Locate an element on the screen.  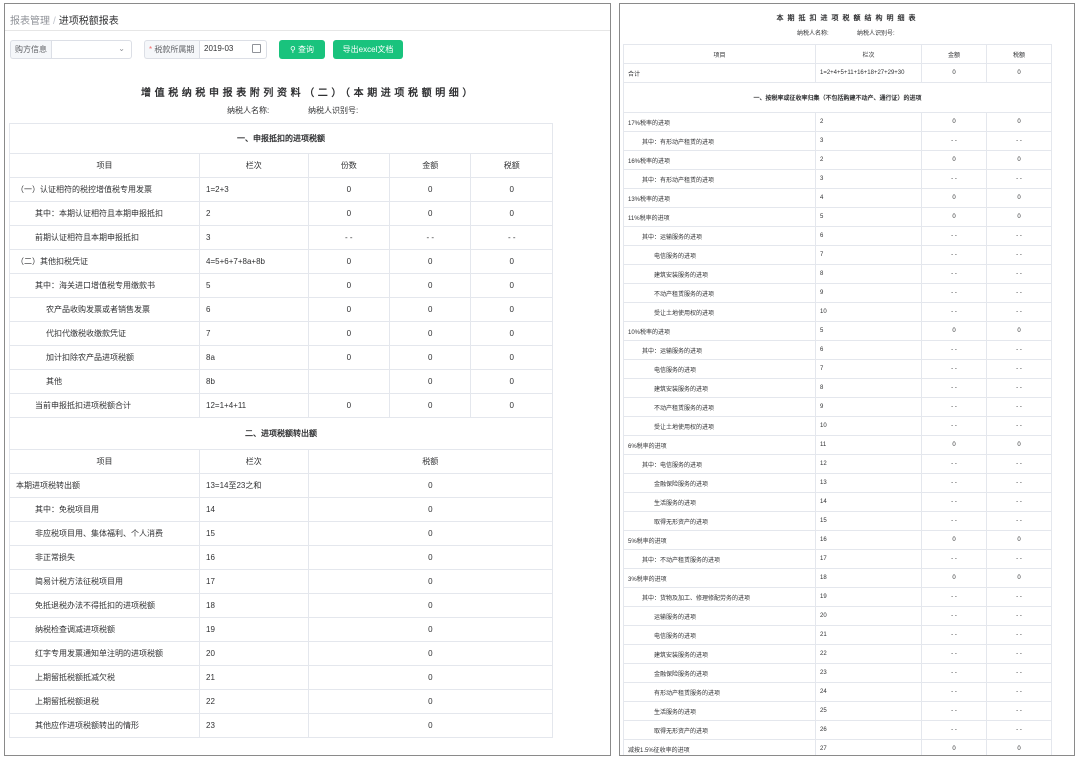
section-header: 二、进项税额转出额 is located at coordinates (281, 433).